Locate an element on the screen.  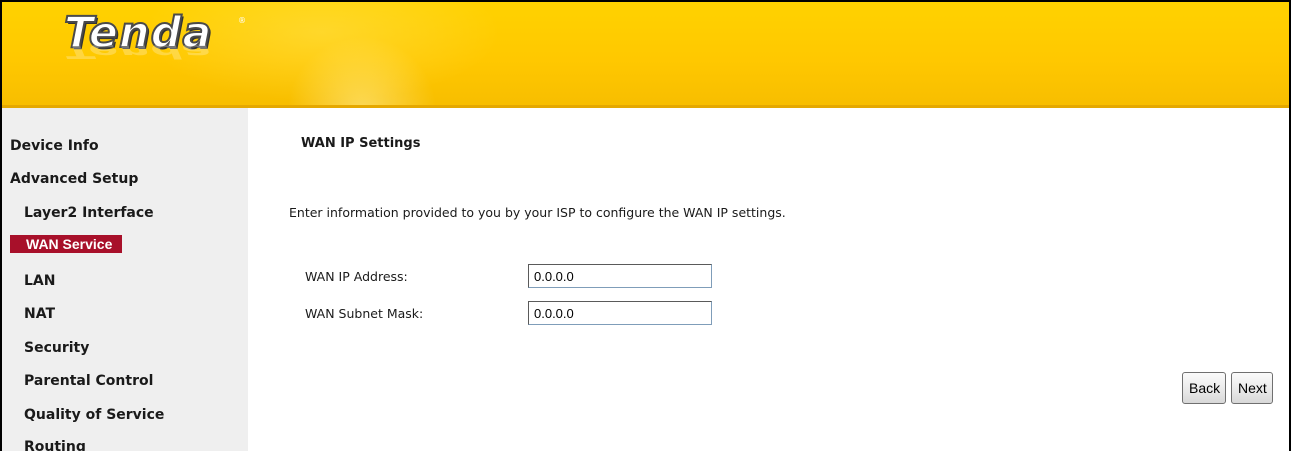
tenda-logo-reflection: Tenda is located at coordinates (138, 50).